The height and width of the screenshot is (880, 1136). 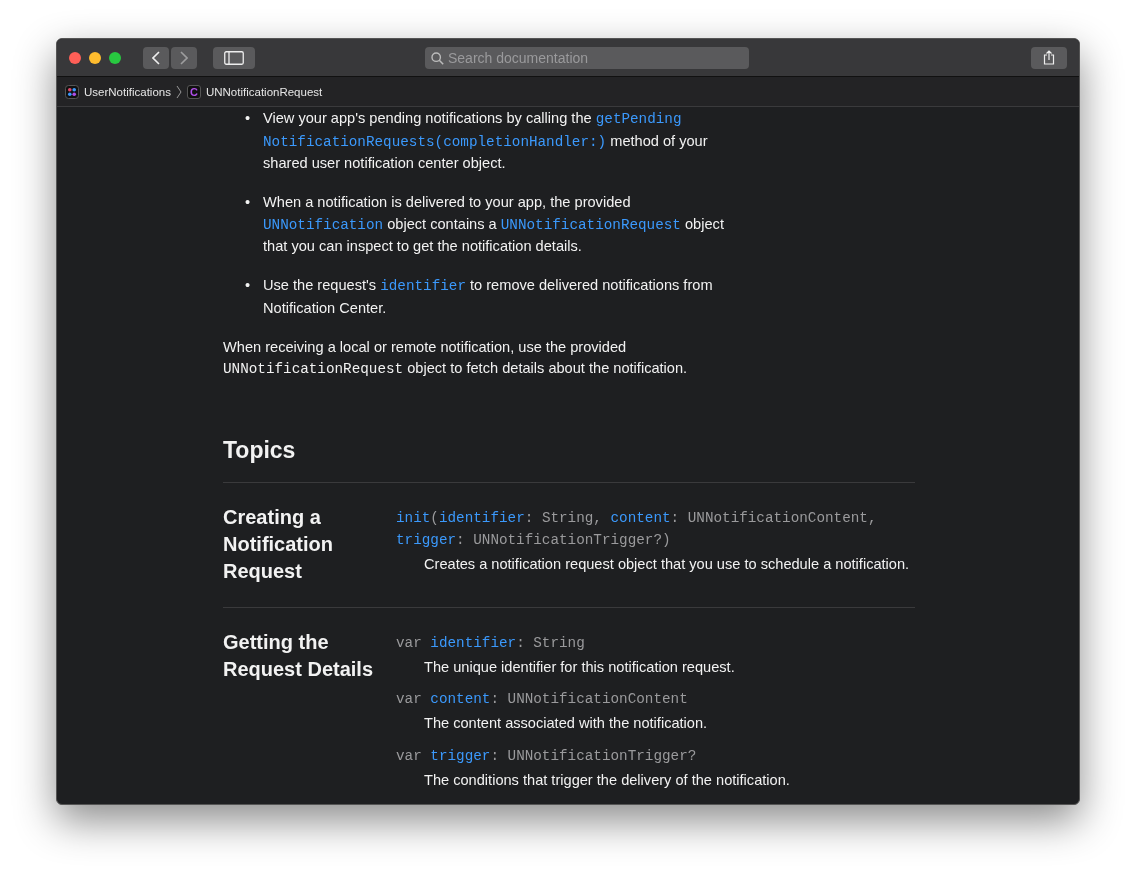 I want to click on symbol-link: getPending, so click(x=638, y=119).